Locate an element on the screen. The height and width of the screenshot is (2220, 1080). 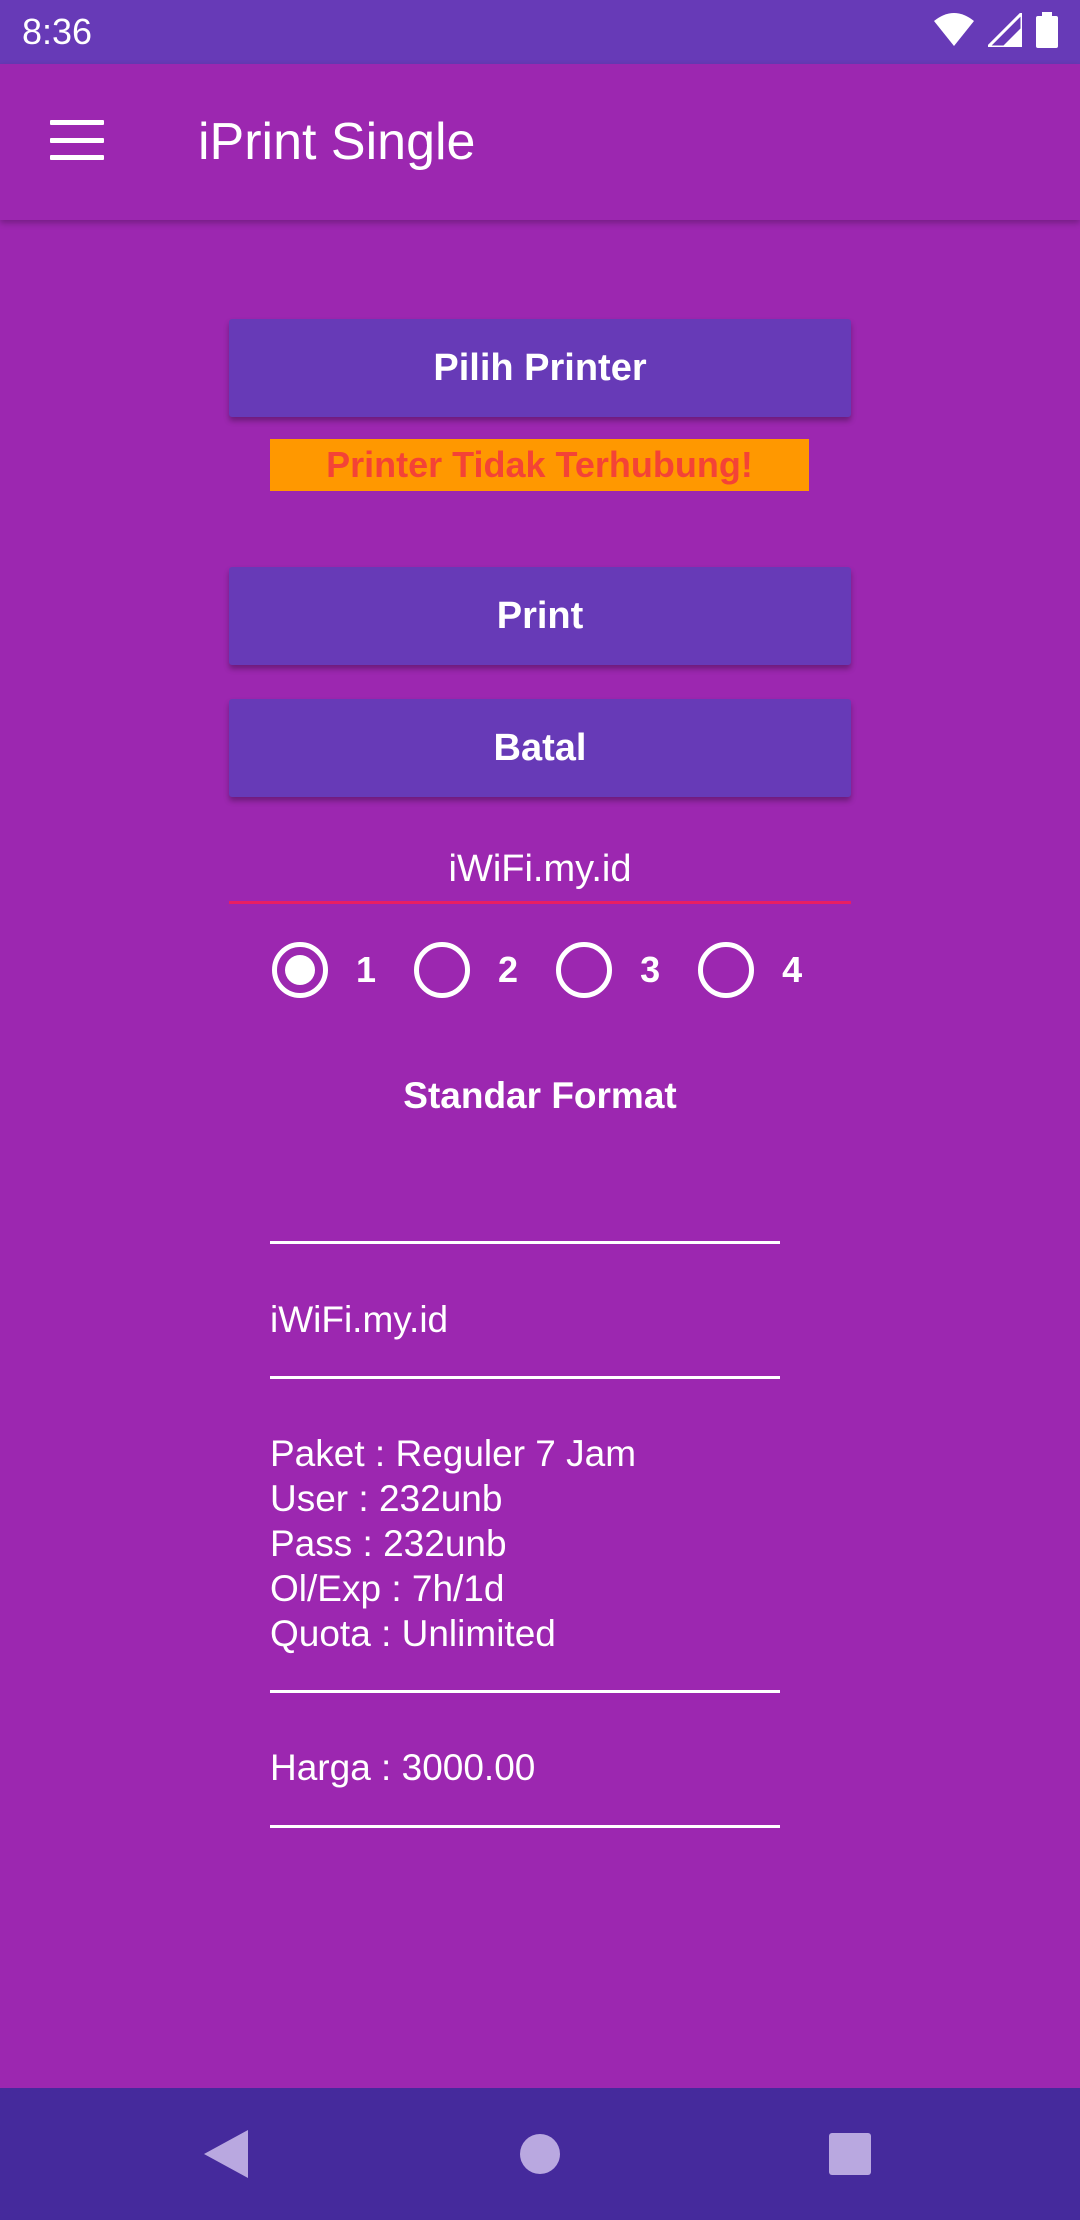
wifi-icon is located at coordinates (954, 32).